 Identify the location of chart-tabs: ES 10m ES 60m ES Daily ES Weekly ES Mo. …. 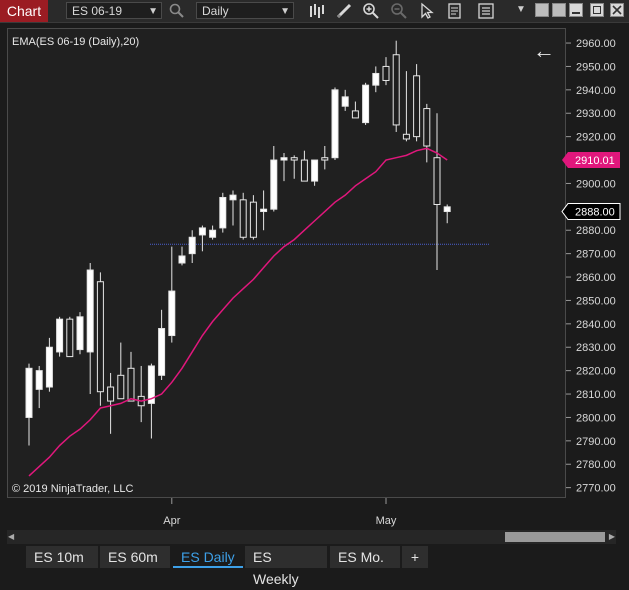
(314, 566).